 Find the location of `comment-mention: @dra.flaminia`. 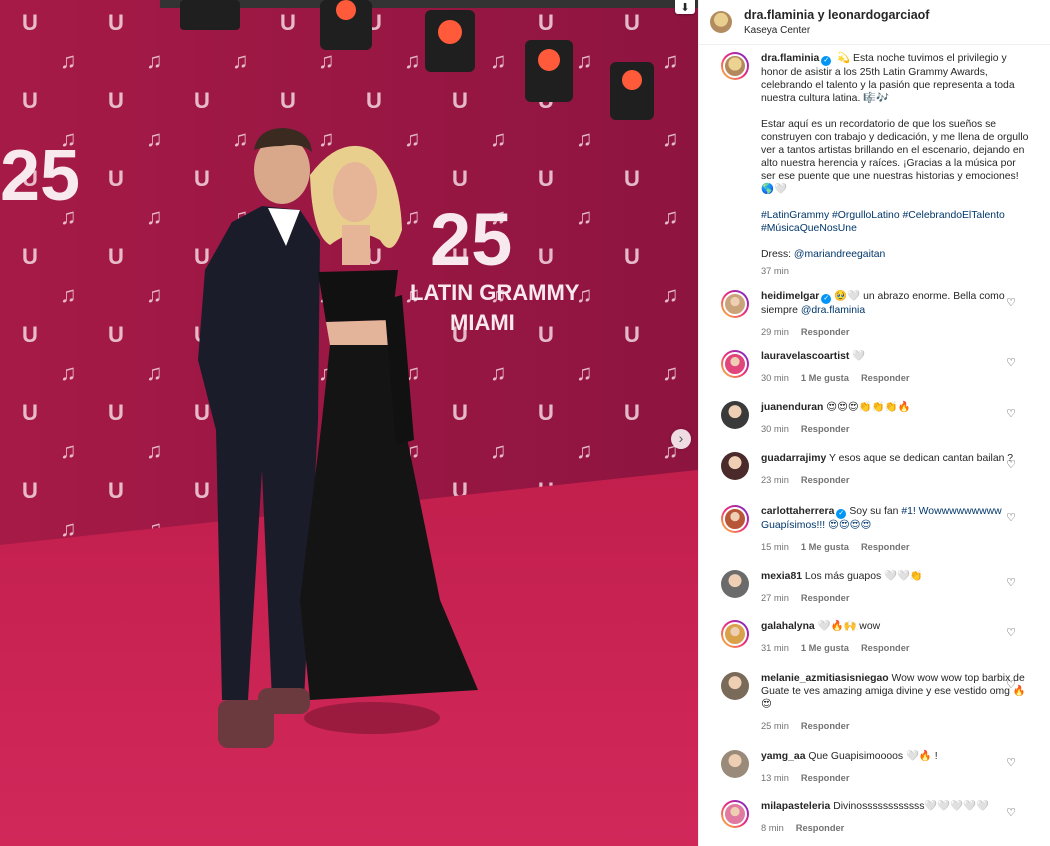

comment-mention: @dra.flaminia is located at coordinates (833, 310).